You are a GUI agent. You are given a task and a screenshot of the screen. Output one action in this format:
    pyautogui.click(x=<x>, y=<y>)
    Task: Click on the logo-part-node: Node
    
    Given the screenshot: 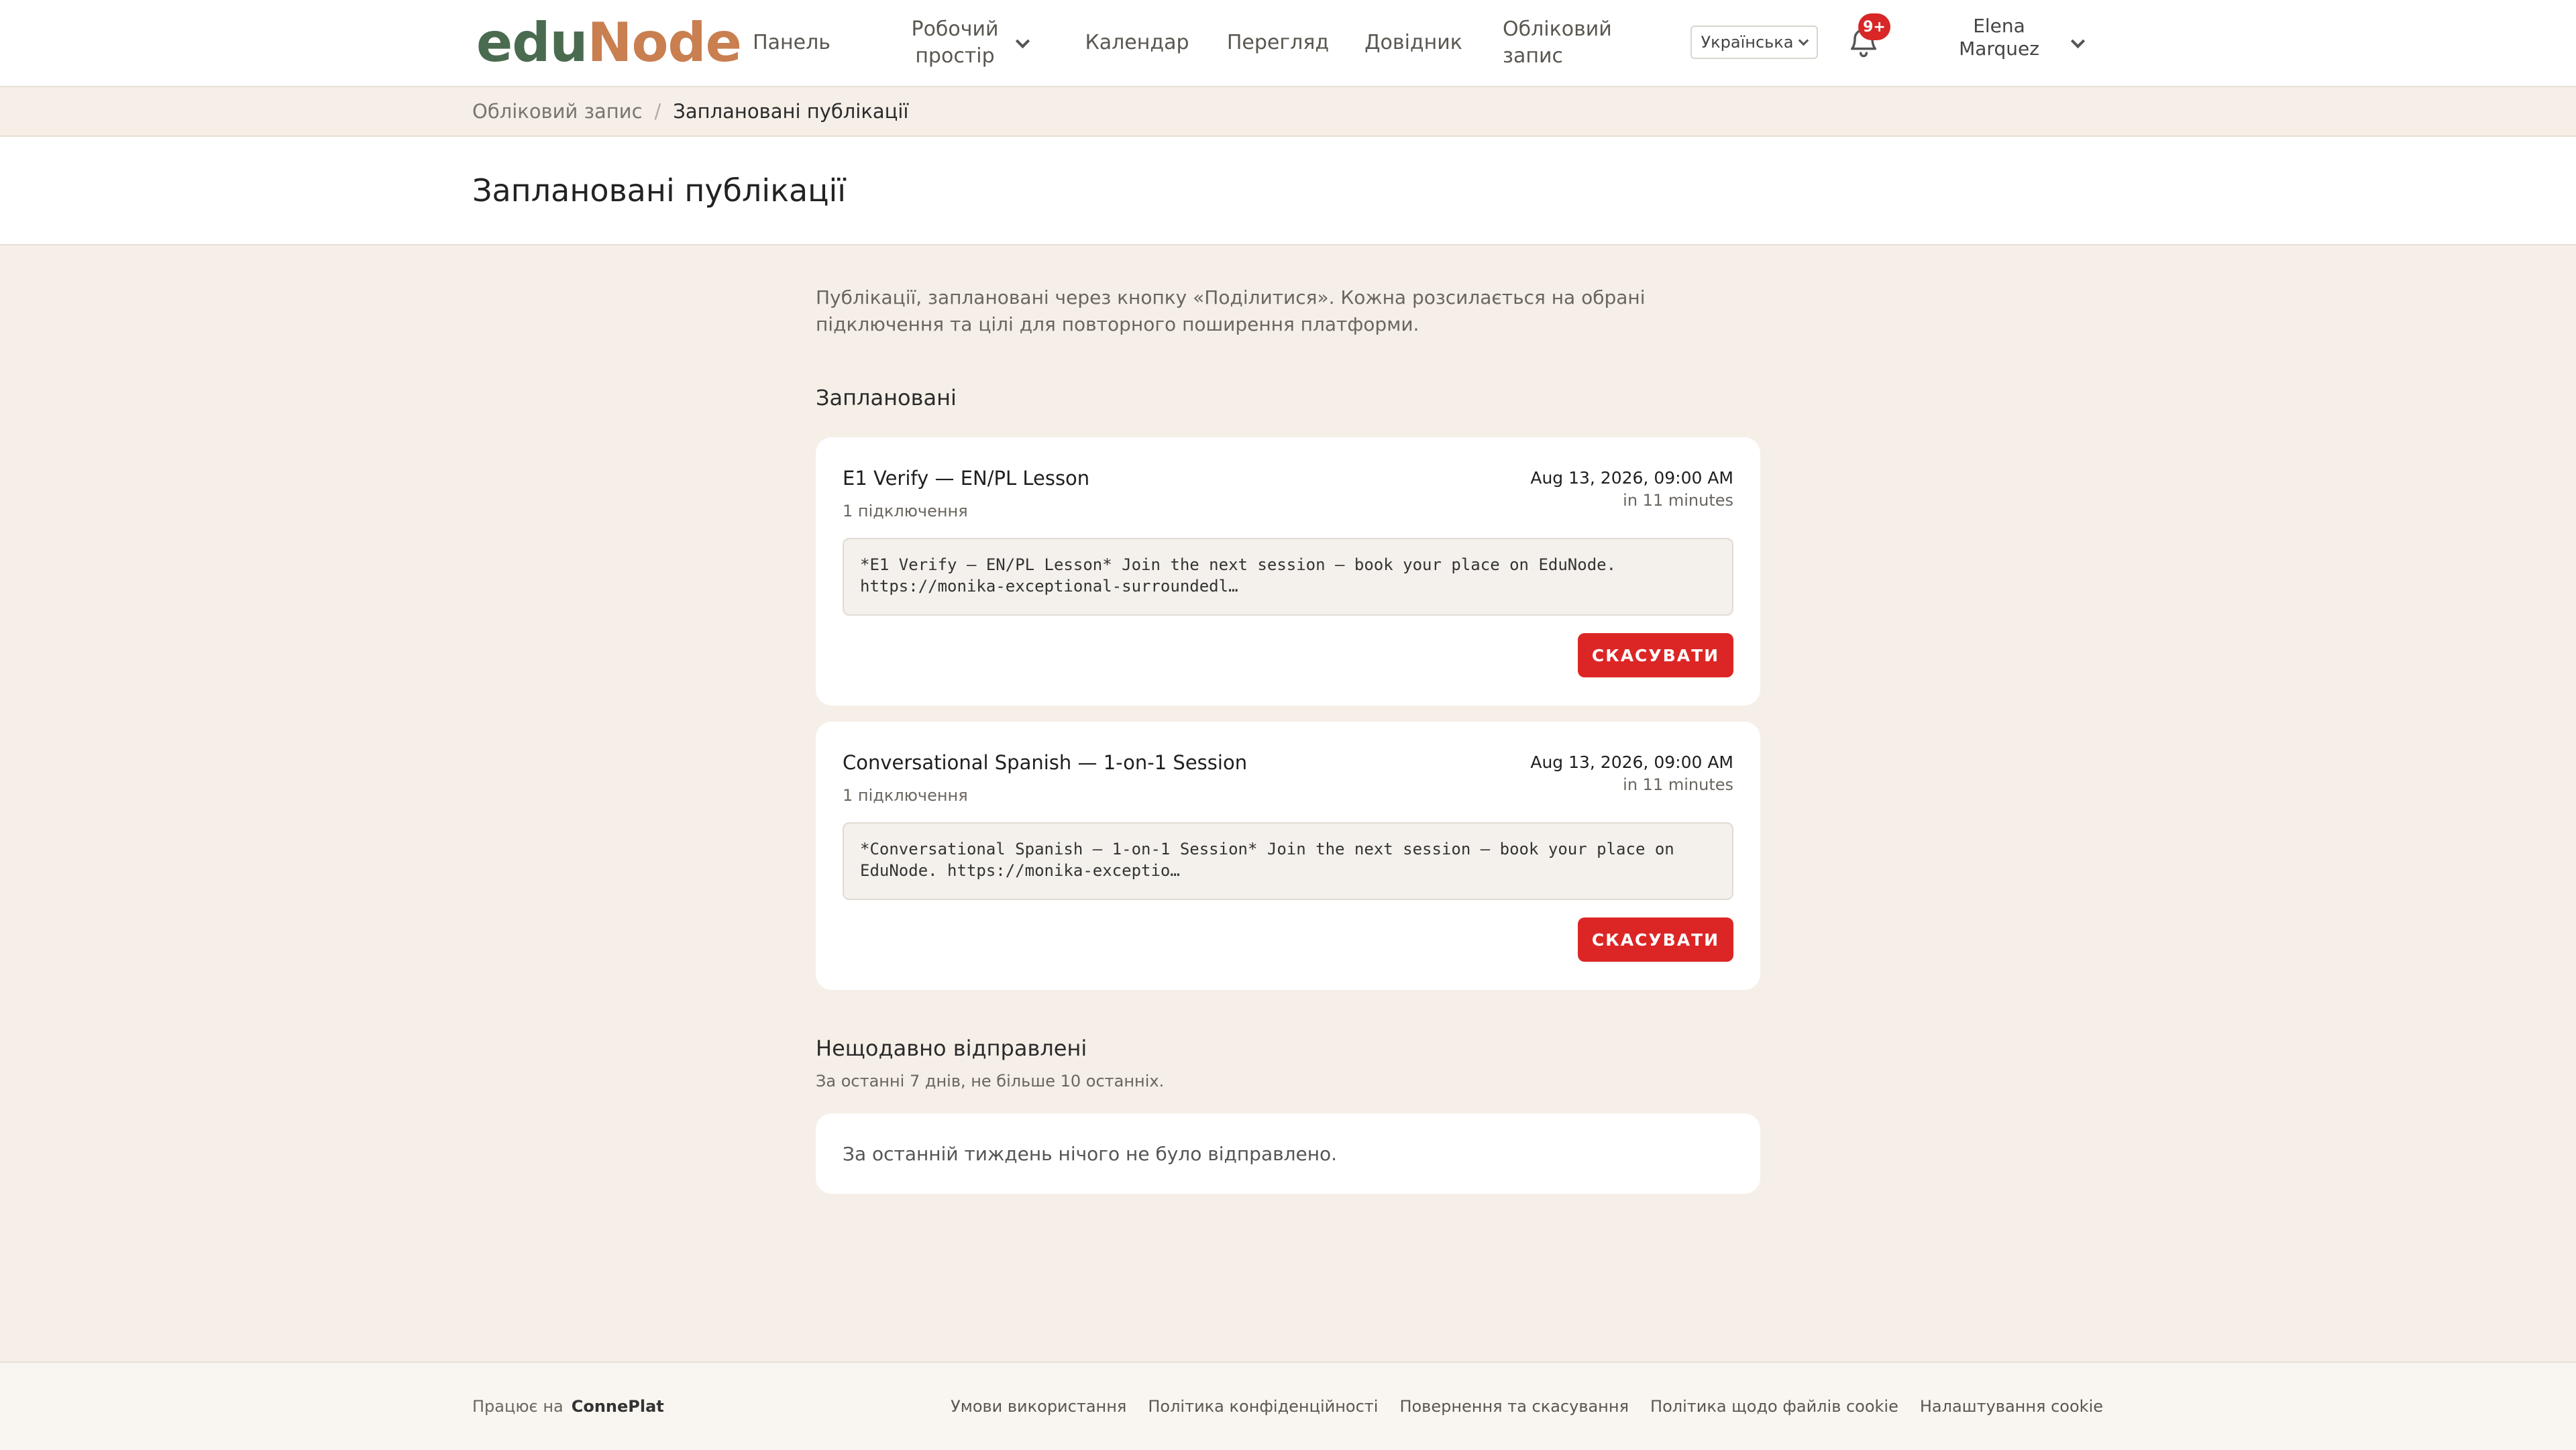 What is the action you would take?
    pyautogui.click(x=664, y=42)
    